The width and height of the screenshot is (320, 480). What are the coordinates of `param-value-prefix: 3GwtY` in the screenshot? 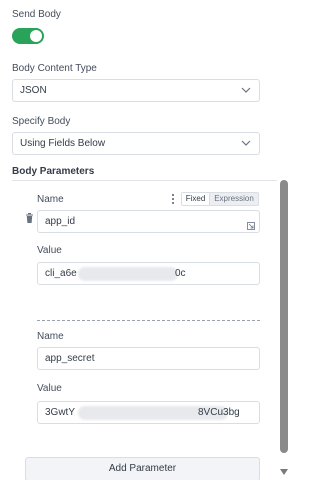 It's located at (60, 412).